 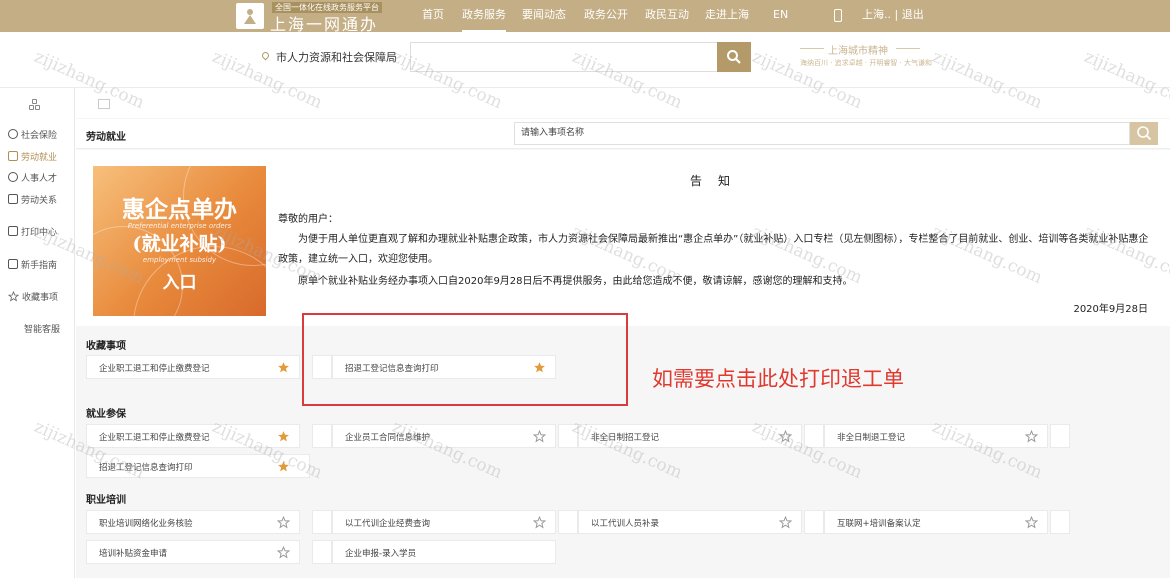 What do you see at coordinates (778, 379) in the screenshot?
I see `annotation-text: 如需要点击此处打印退工单` at bounding box center [778, 379].